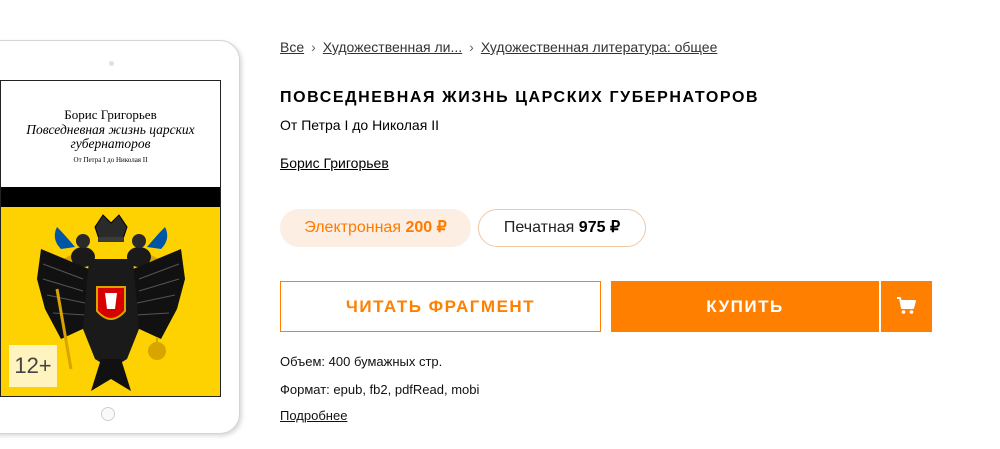  What do you see at coordinates (426, 227) in the screenshot?
I see `format-electronic-price: 200 ₽` at bounding box center [426, 227].